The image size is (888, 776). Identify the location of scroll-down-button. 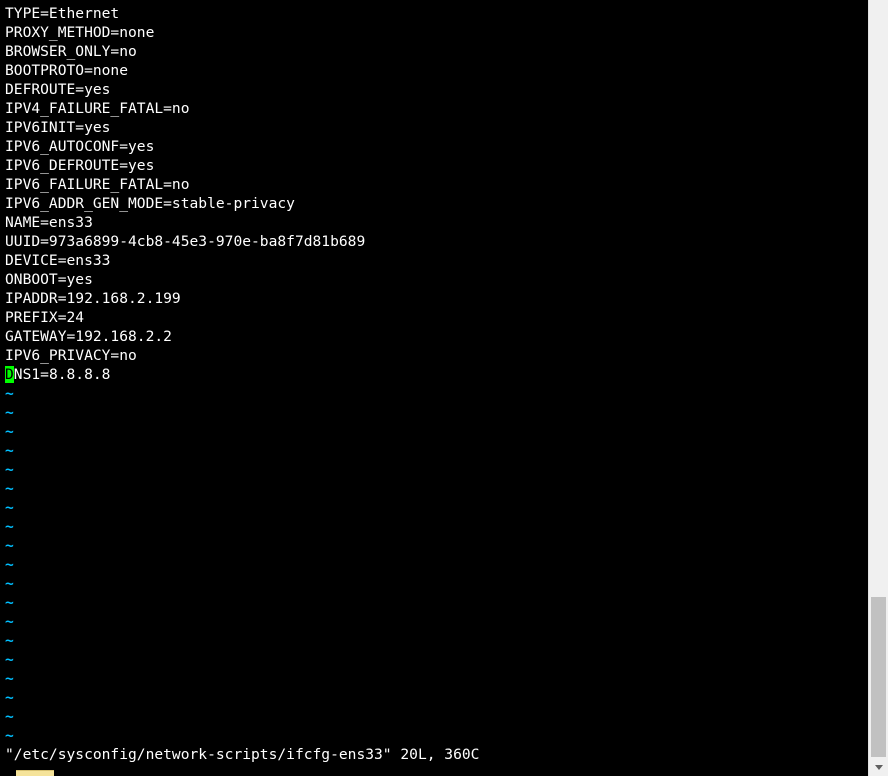
(878, 767).